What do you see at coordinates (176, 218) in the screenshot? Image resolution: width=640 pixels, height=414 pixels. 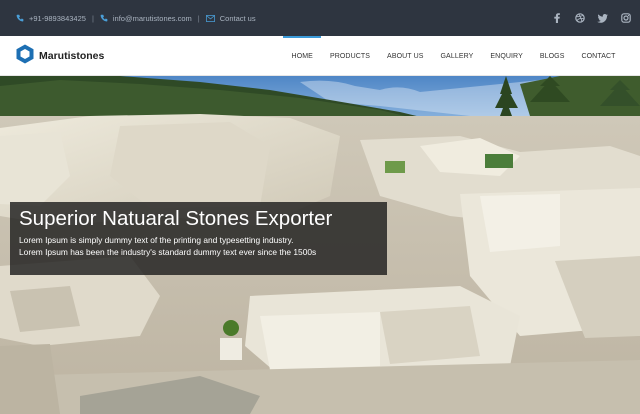 I see `hero-title: Superior Natuaral Stones Exporter` at bounding box center [176, 218].